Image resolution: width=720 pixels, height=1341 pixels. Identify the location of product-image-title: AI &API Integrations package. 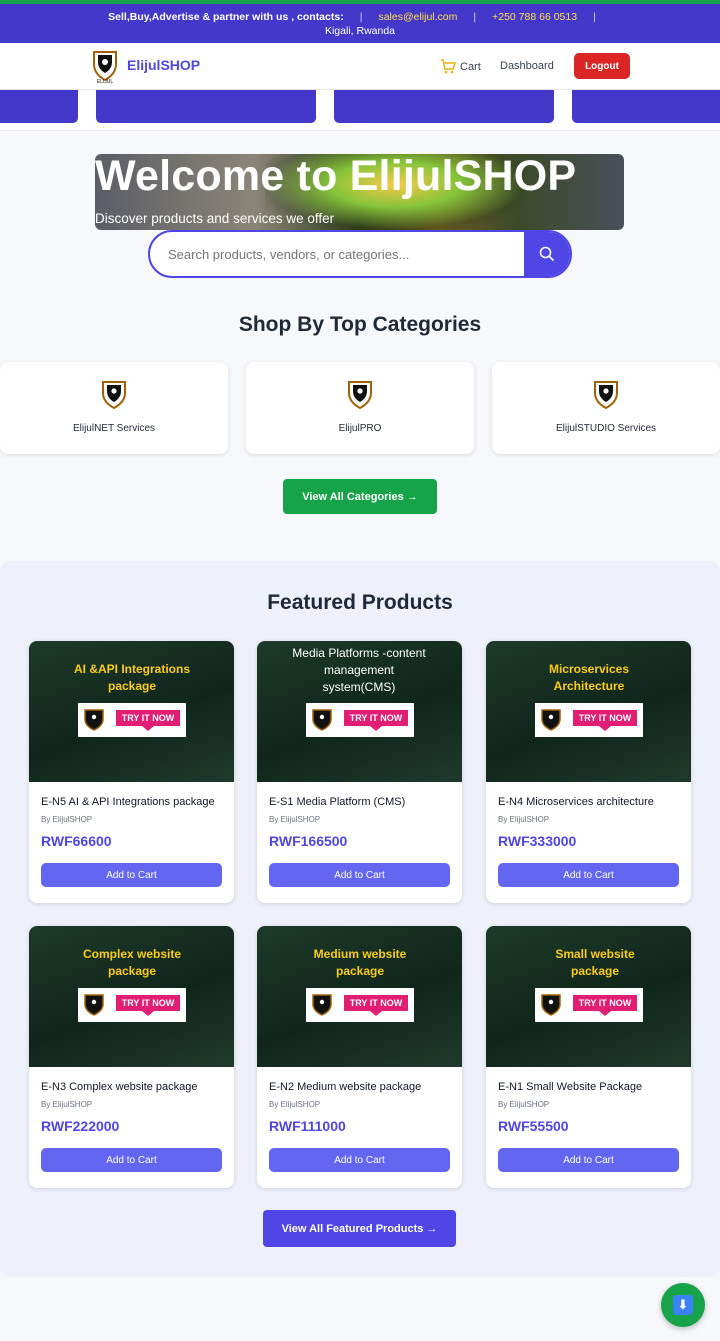
(131, 677).